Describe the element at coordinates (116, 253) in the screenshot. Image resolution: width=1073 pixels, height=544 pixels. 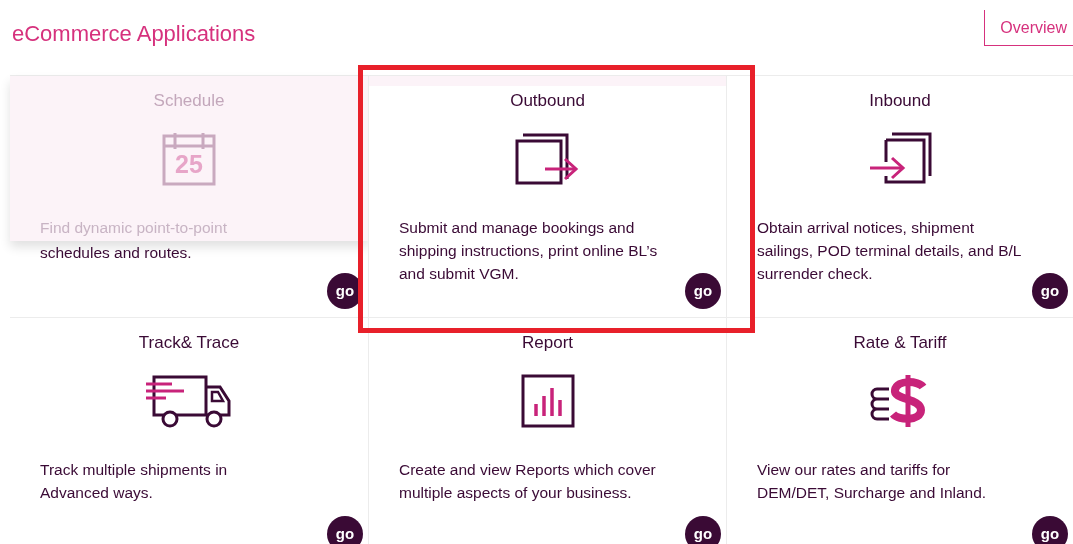
I see `description-line: schedules and routes.` at that location.